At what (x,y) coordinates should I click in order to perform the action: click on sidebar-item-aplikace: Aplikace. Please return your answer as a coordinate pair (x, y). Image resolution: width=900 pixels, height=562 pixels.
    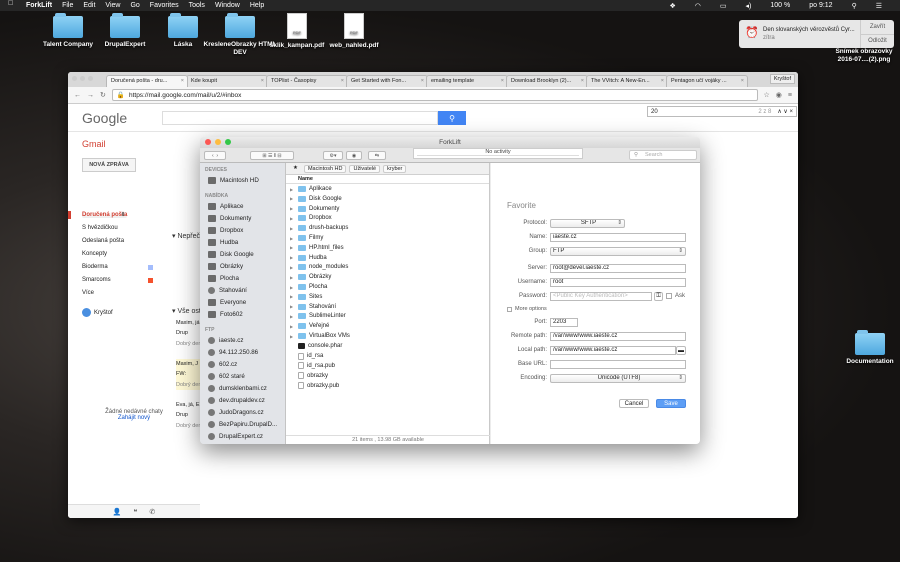
    Looking at the image, I should click on (225, 206).